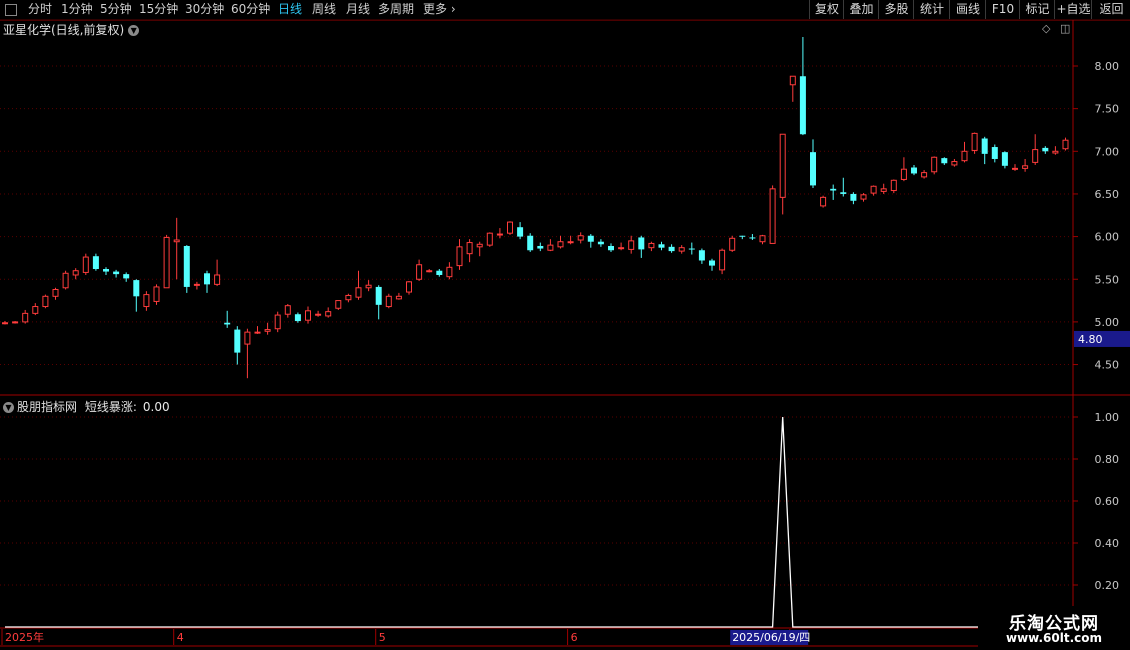 This screenshot has height=650, width=1130. What do you see at coordinates (290, 9) in the screenshot?
I see `period-tab-6: 日线` at bounding box center [290, 9].